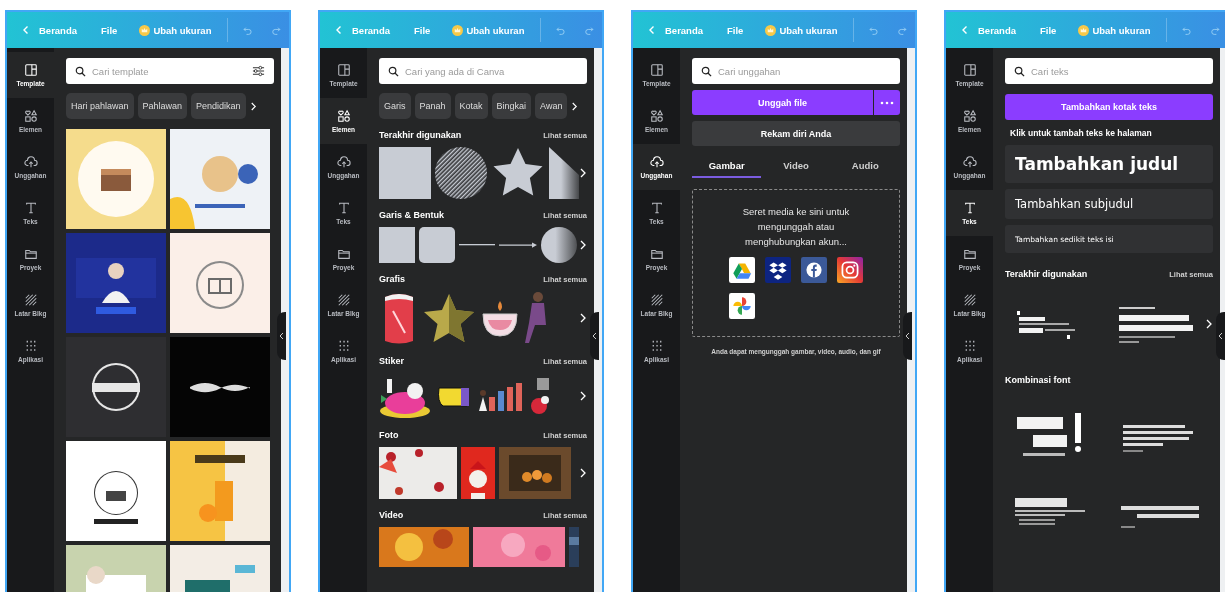  What do you see at coordinates (796, 133) in the screenshot?
I see `record-button: Rekam diri Anda` at bounding box center [796, 133].